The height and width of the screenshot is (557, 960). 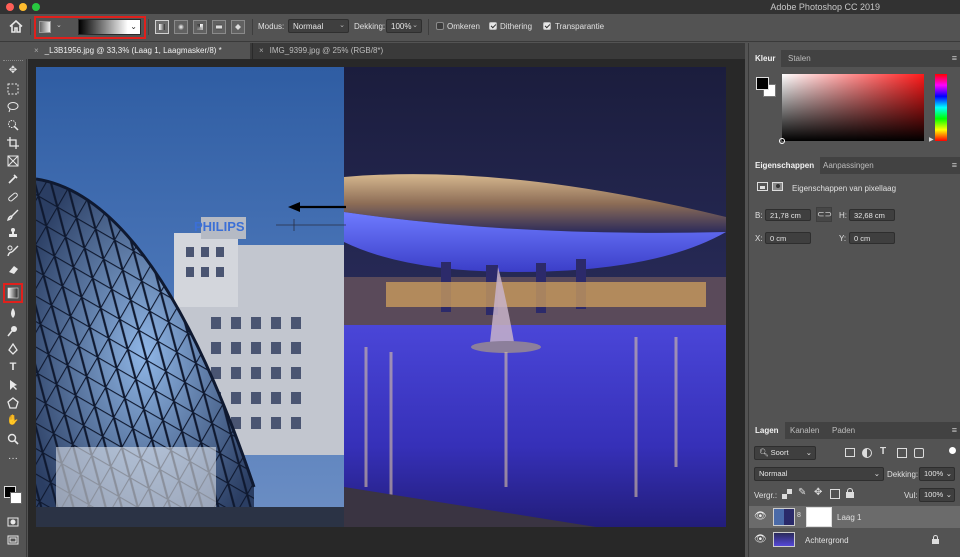 I want to click on lasso-tool-icon, so click(x=13, y=107).